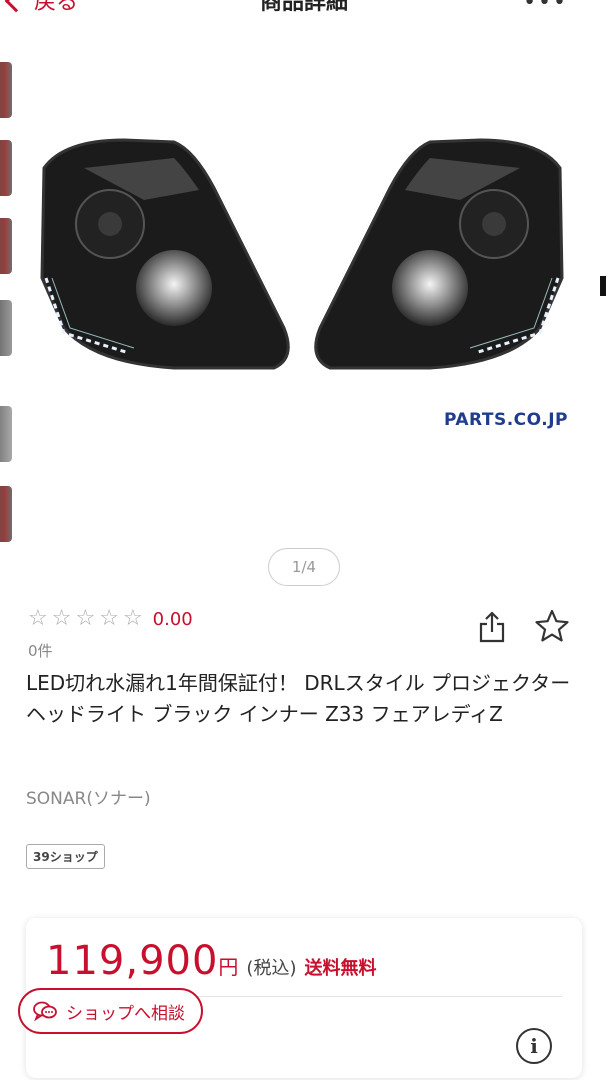 The height and width of the screenshot is (1080, 608). Describe the element at coordinates (492, 627) in the screenshot. I see `share-icon` at that location.